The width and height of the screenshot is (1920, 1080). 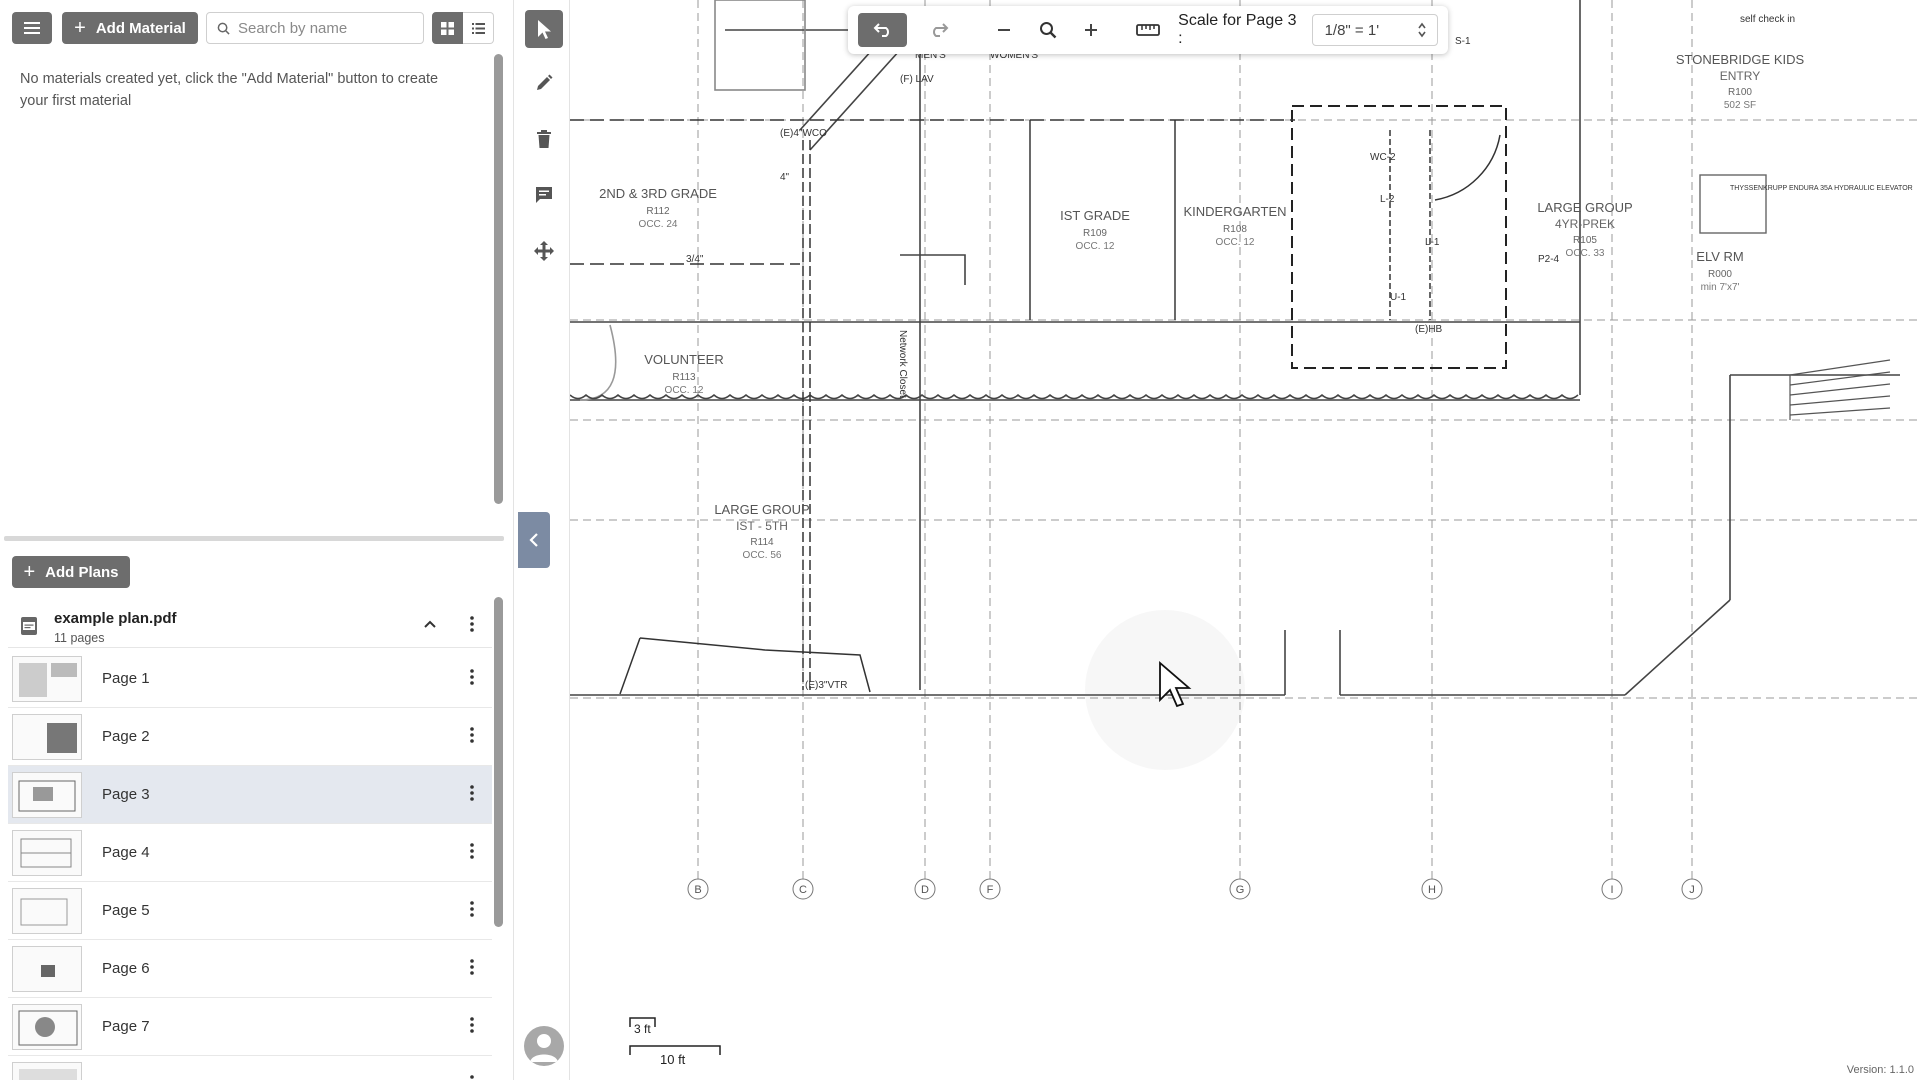 What do you see at coordinates (250, 969) in the screenshot?
I see `page-list-item: Page 6` at bounding box center [250, 969].